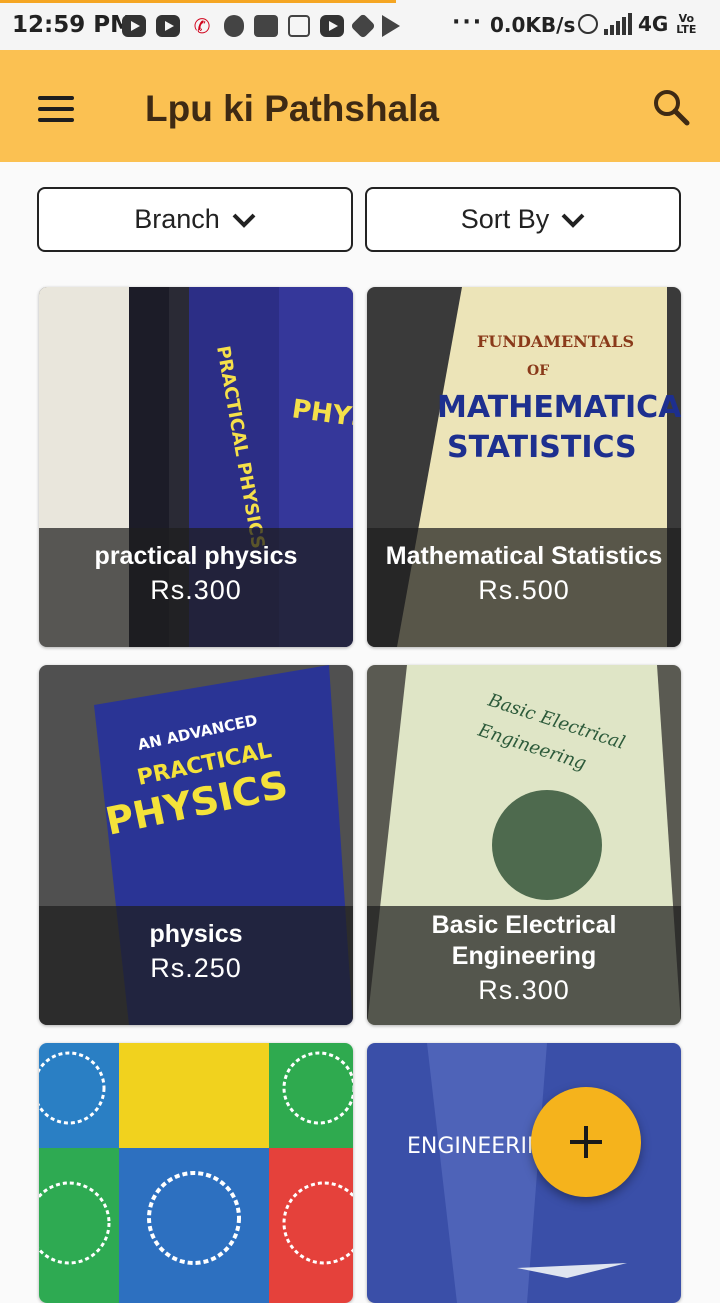  I want to click on signal-icon, so click(618, 24).